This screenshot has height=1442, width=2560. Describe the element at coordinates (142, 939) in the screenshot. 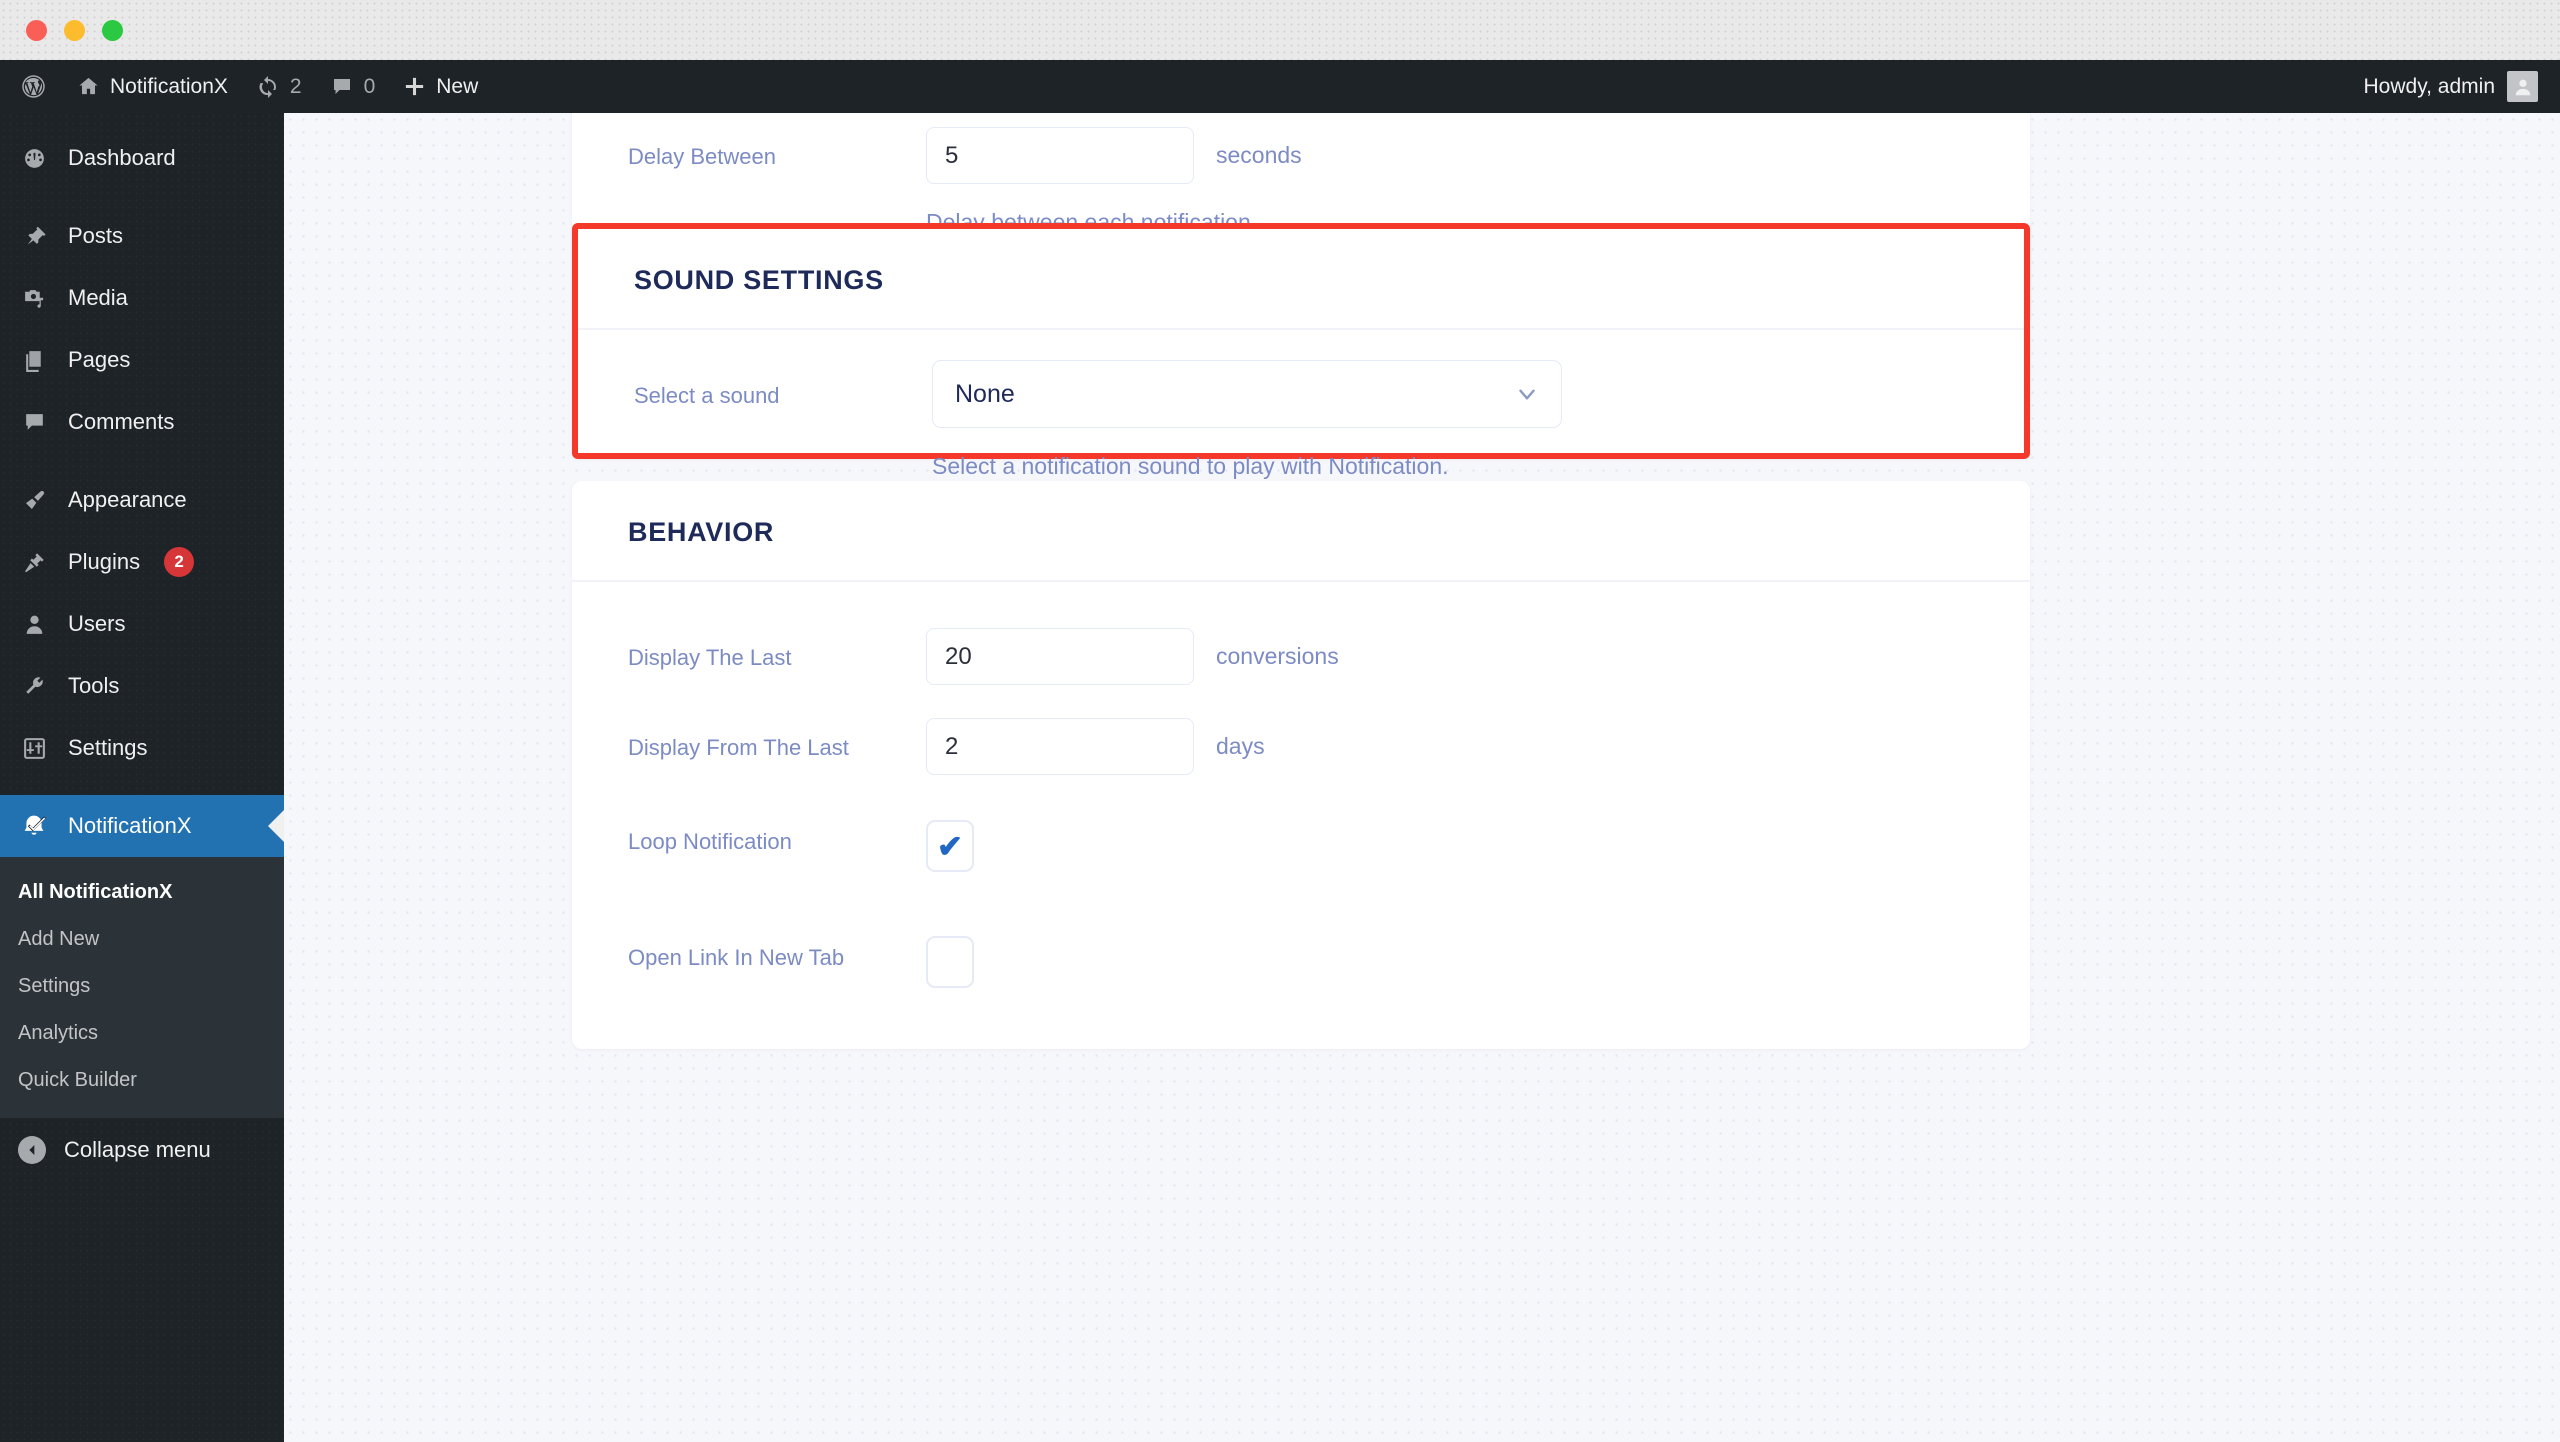

I see `submenu-item-add-new: Add New` at that location.